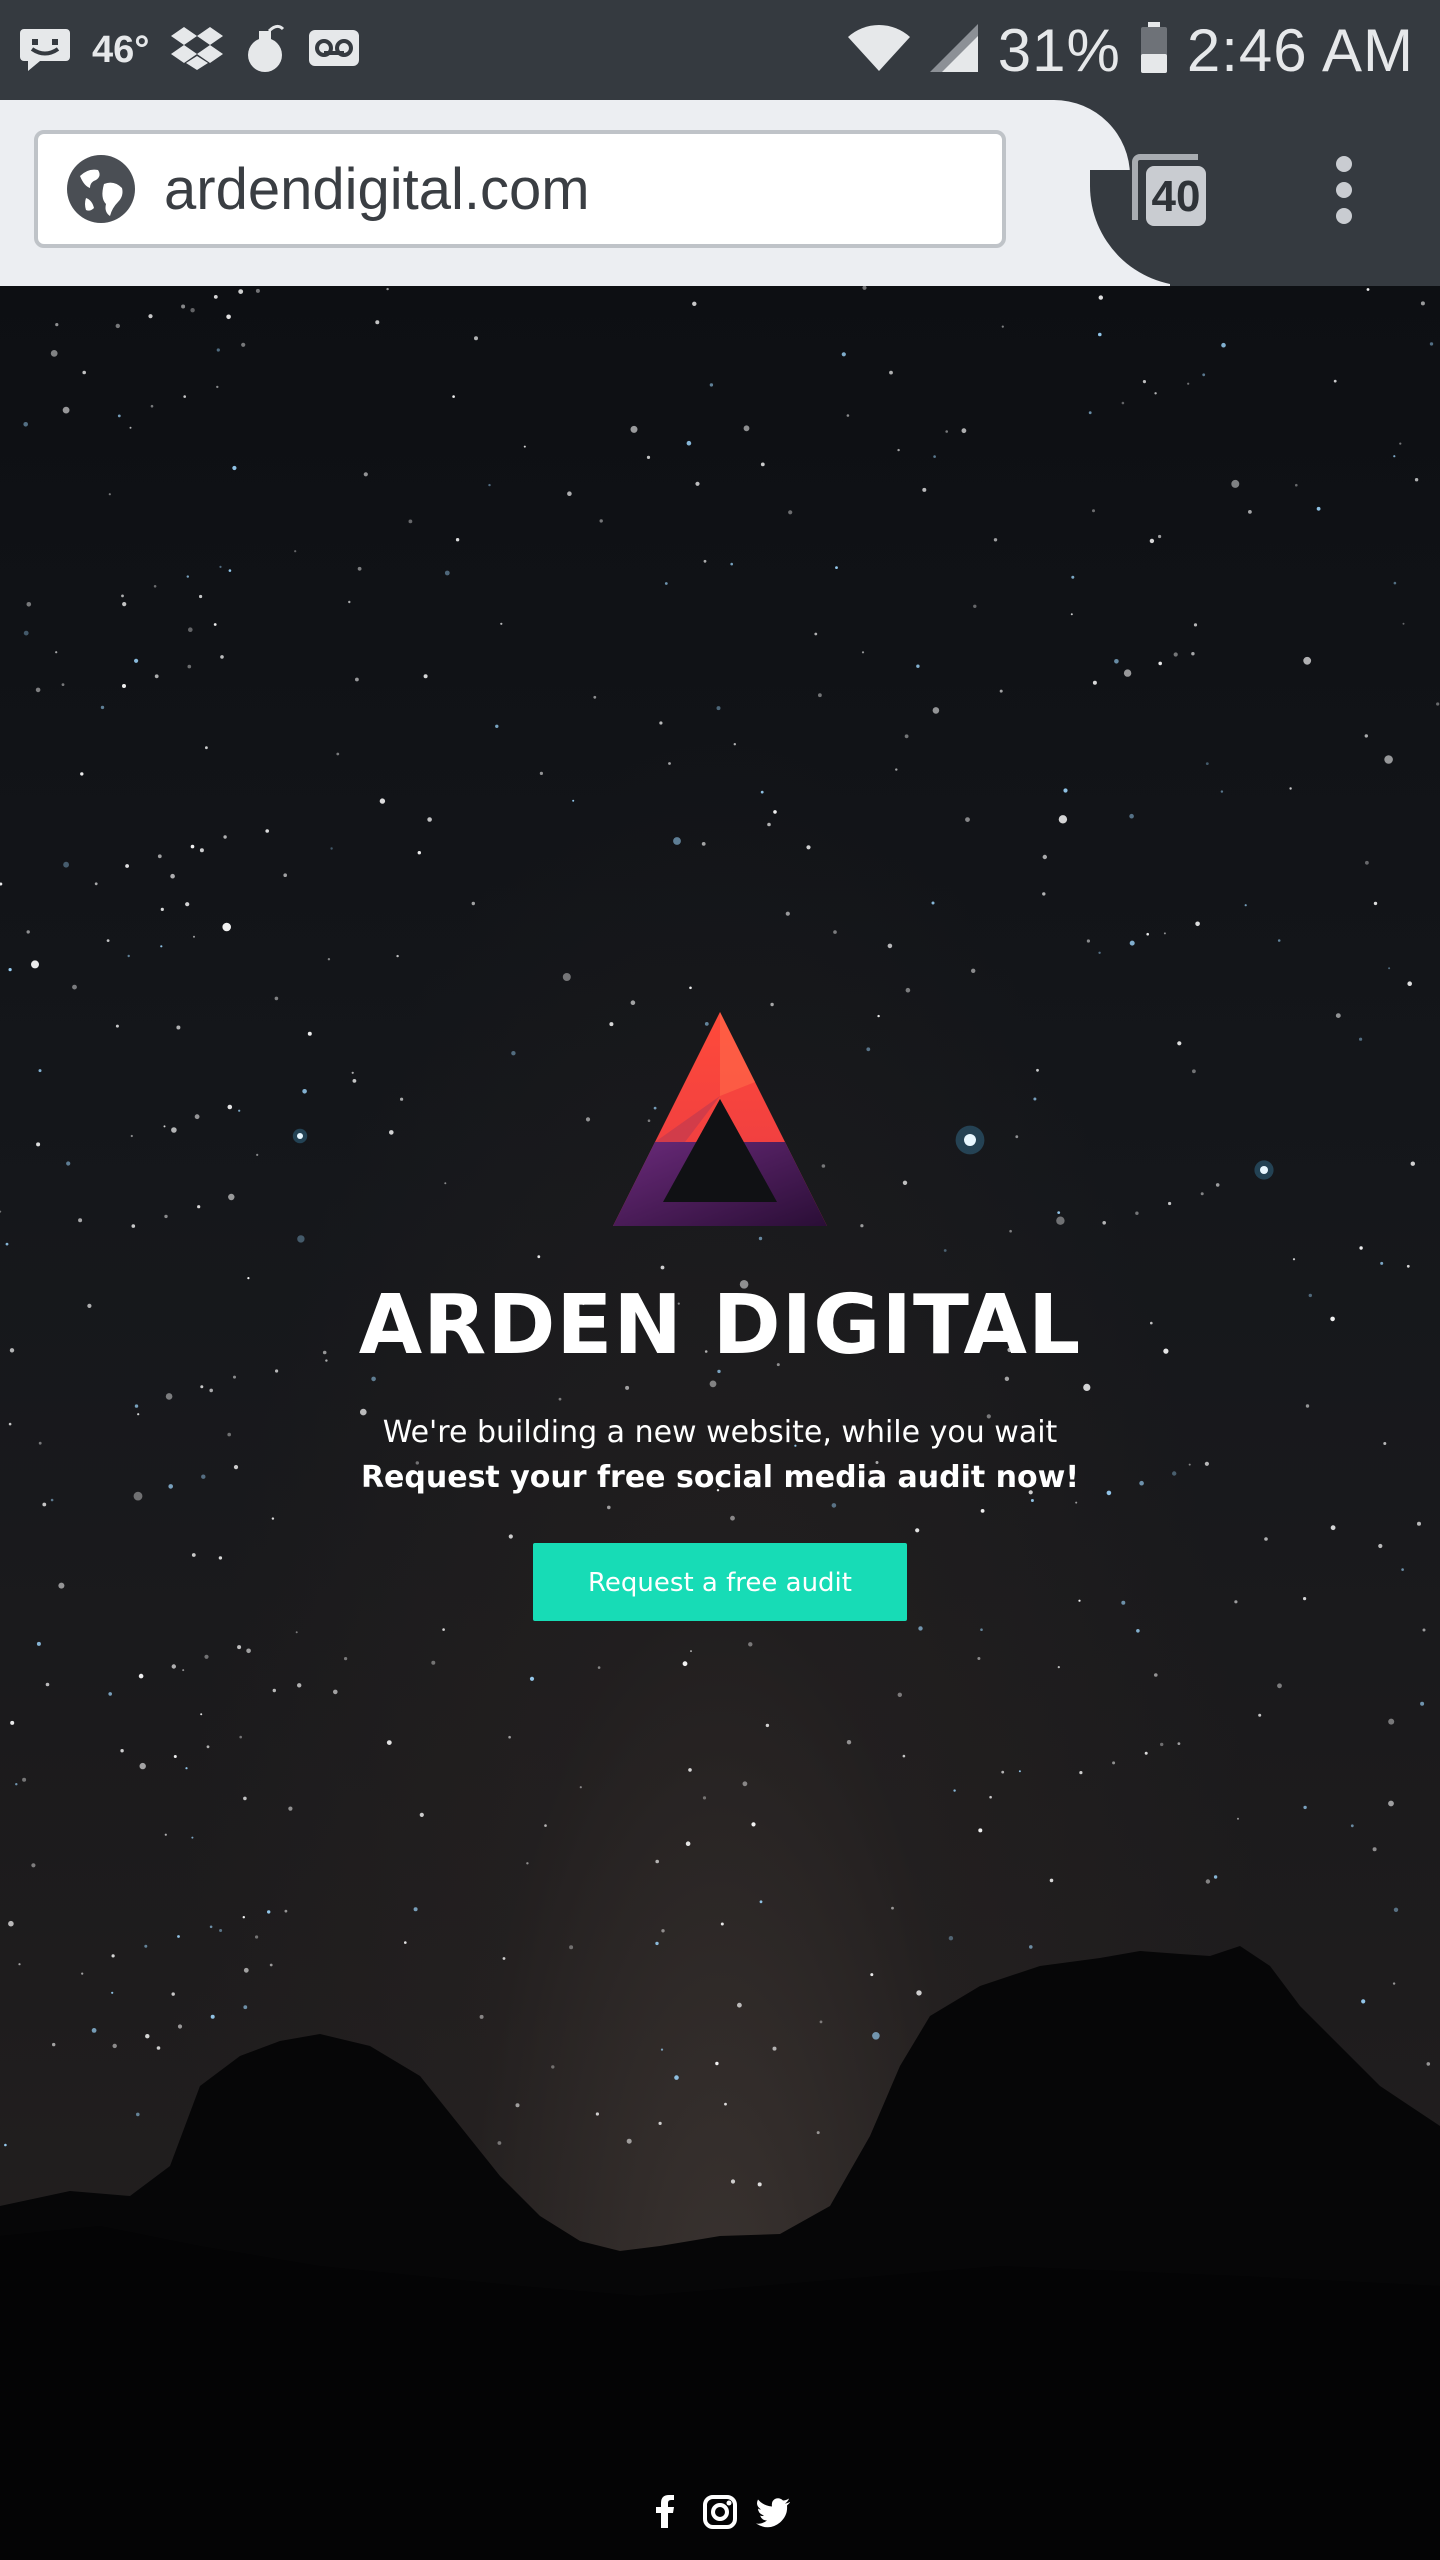  I want to click on signal-icon, so click(954, 50).